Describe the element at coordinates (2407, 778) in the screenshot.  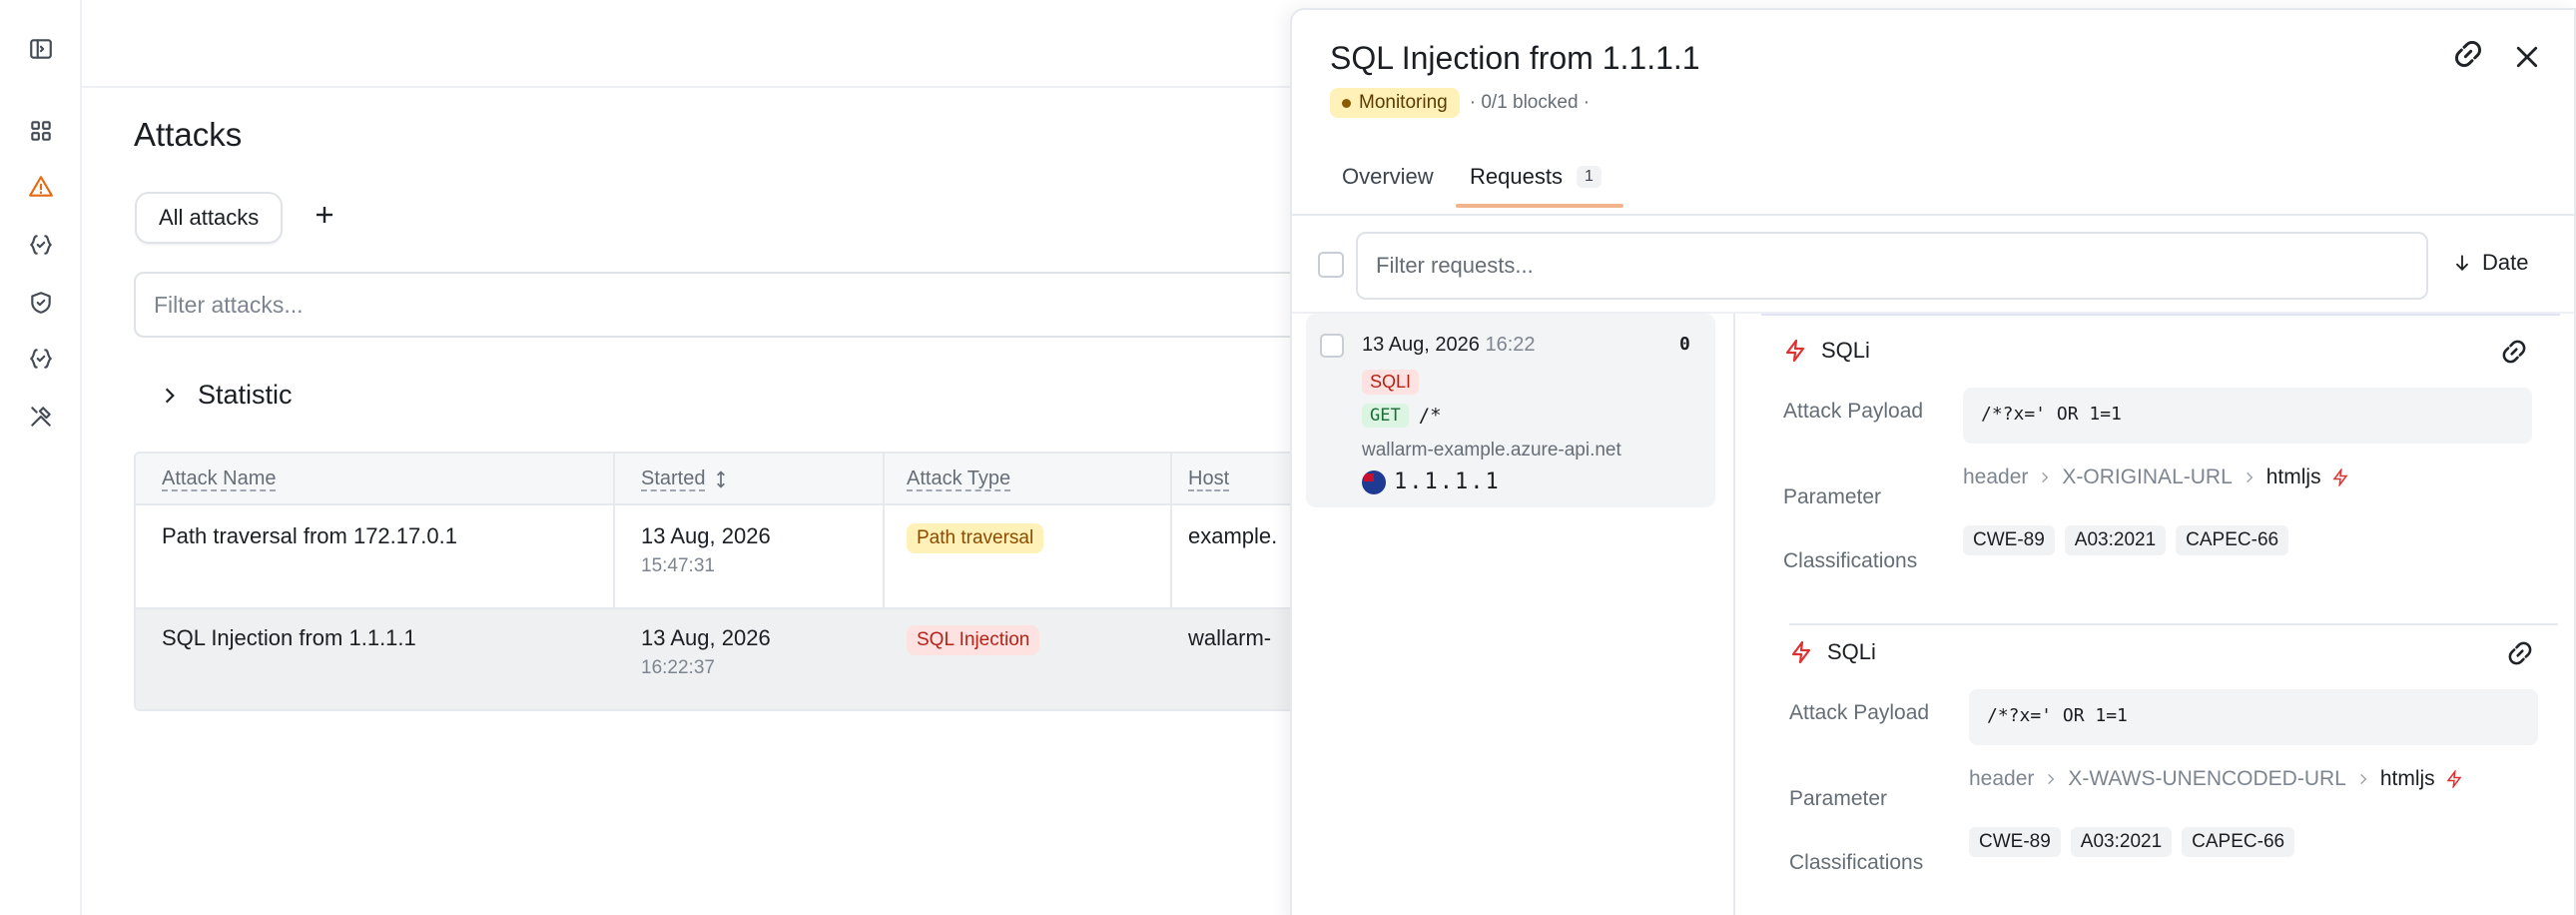
I see `param-segment: htmljs` at that location.